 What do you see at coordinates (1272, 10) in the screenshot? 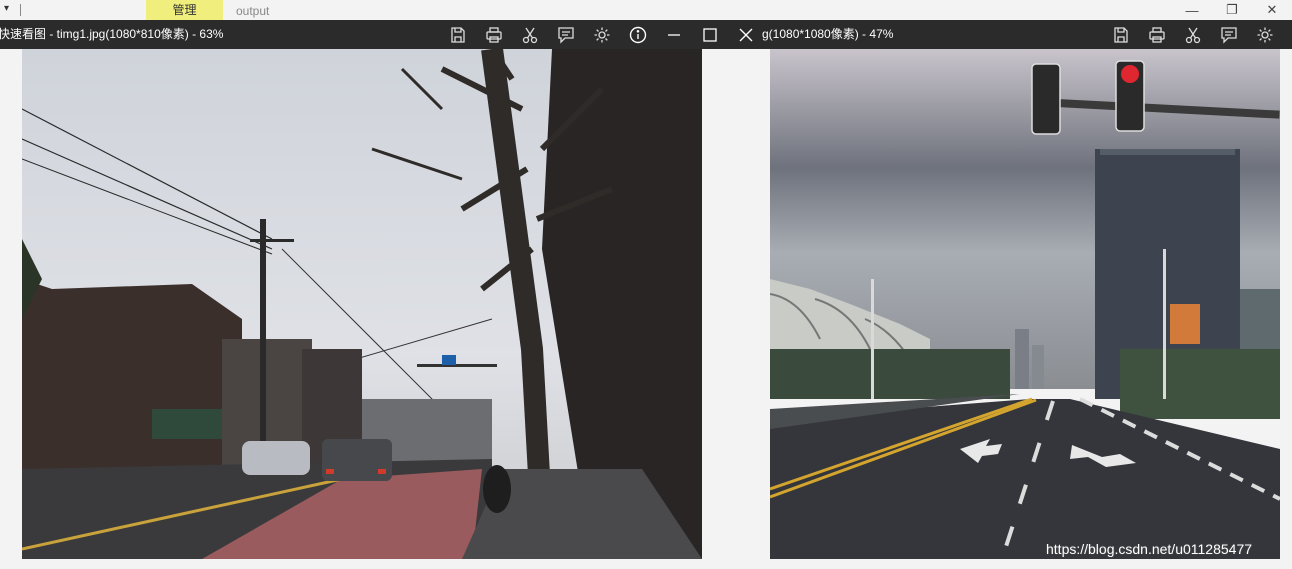
I see `close-icon: ✕` at bounding box center [1272, 10].